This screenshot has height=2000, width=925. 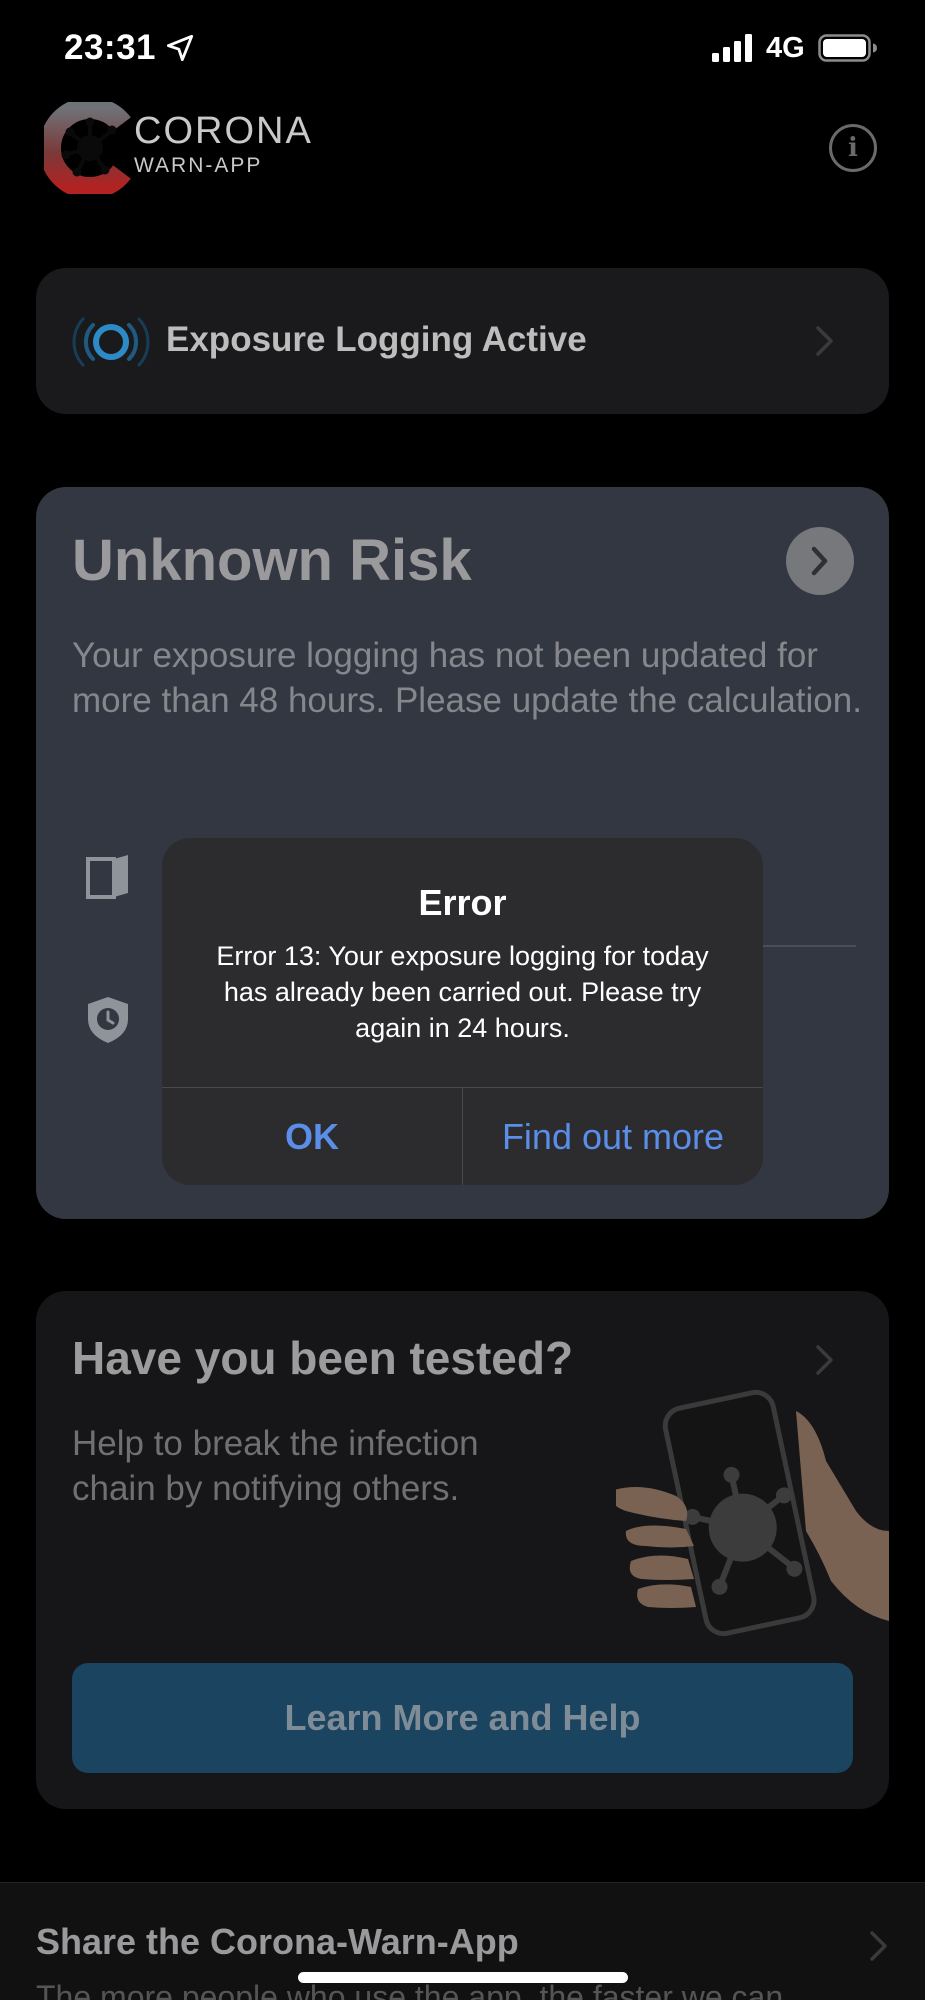 I want to click on info-icon: i, so click(x=853, y=148).